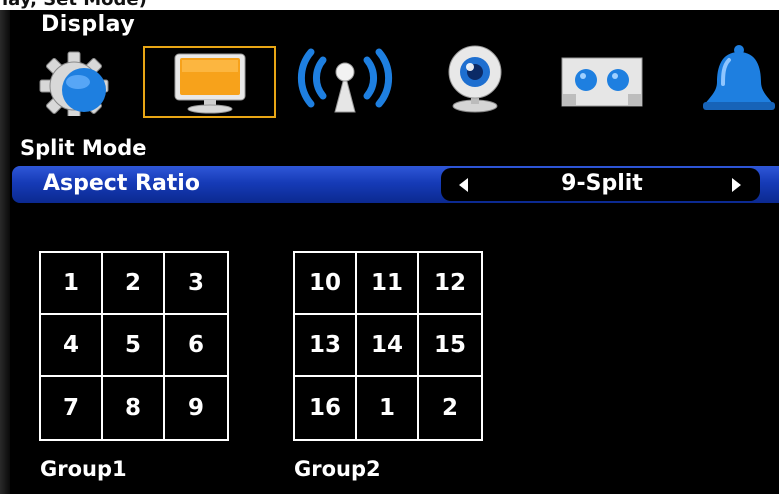 The width and height of the screenshot is (779, 494). What do you see at coordinates (83, 148) in the screenshot?
I see `section-title: Split Mode` at bounding box center [83, 148].